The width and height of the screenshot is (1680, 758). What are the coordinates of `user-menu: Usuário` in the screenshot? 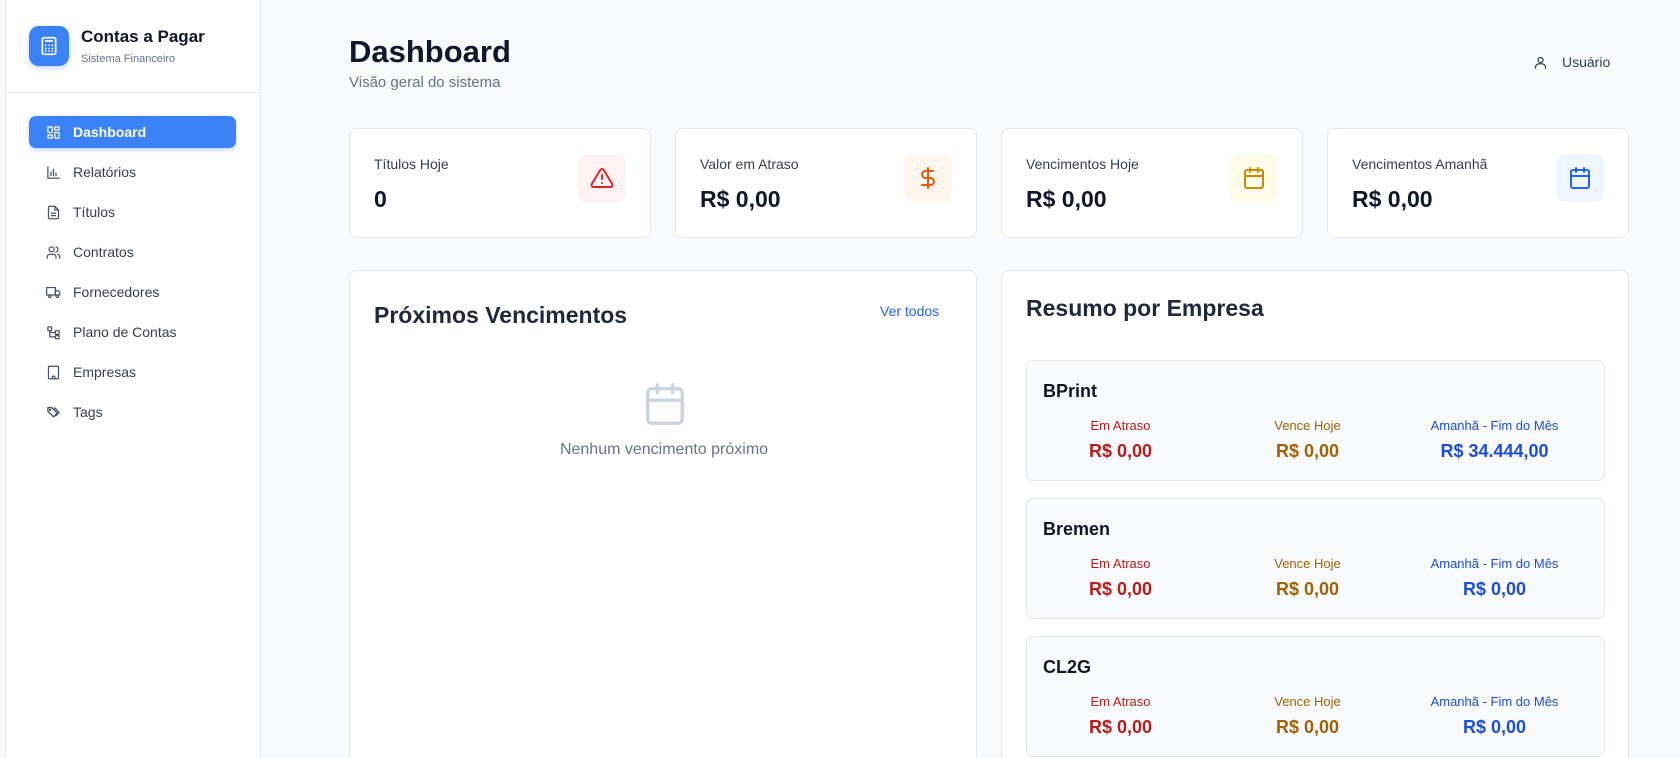 It's located at (1571, 62).